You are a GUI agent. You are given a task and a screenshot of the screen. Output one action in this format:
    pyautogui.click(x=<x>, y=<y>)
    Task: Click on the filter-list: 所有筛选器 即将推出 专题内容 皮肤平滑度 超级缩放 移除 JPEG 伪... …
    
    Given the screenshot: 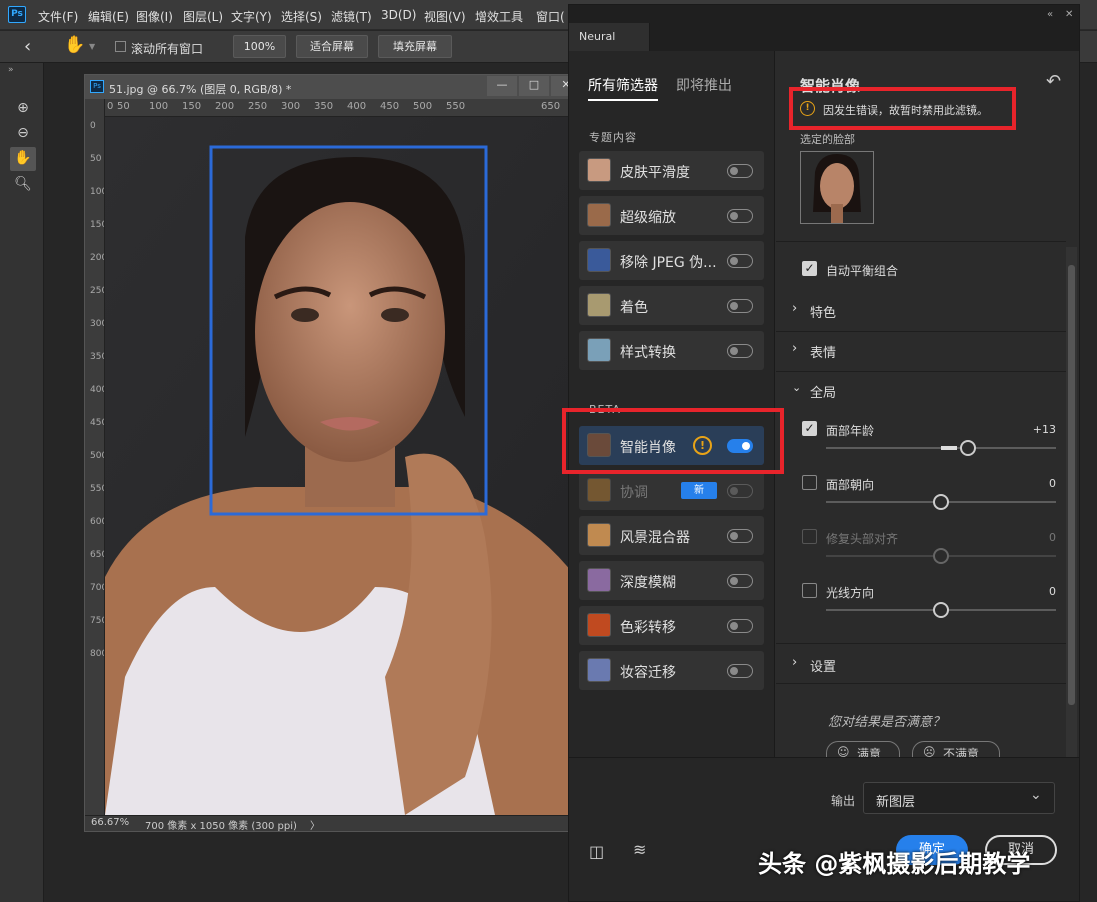 What is the action you would take?
    pyautogui.click(x=672, y=404)
    